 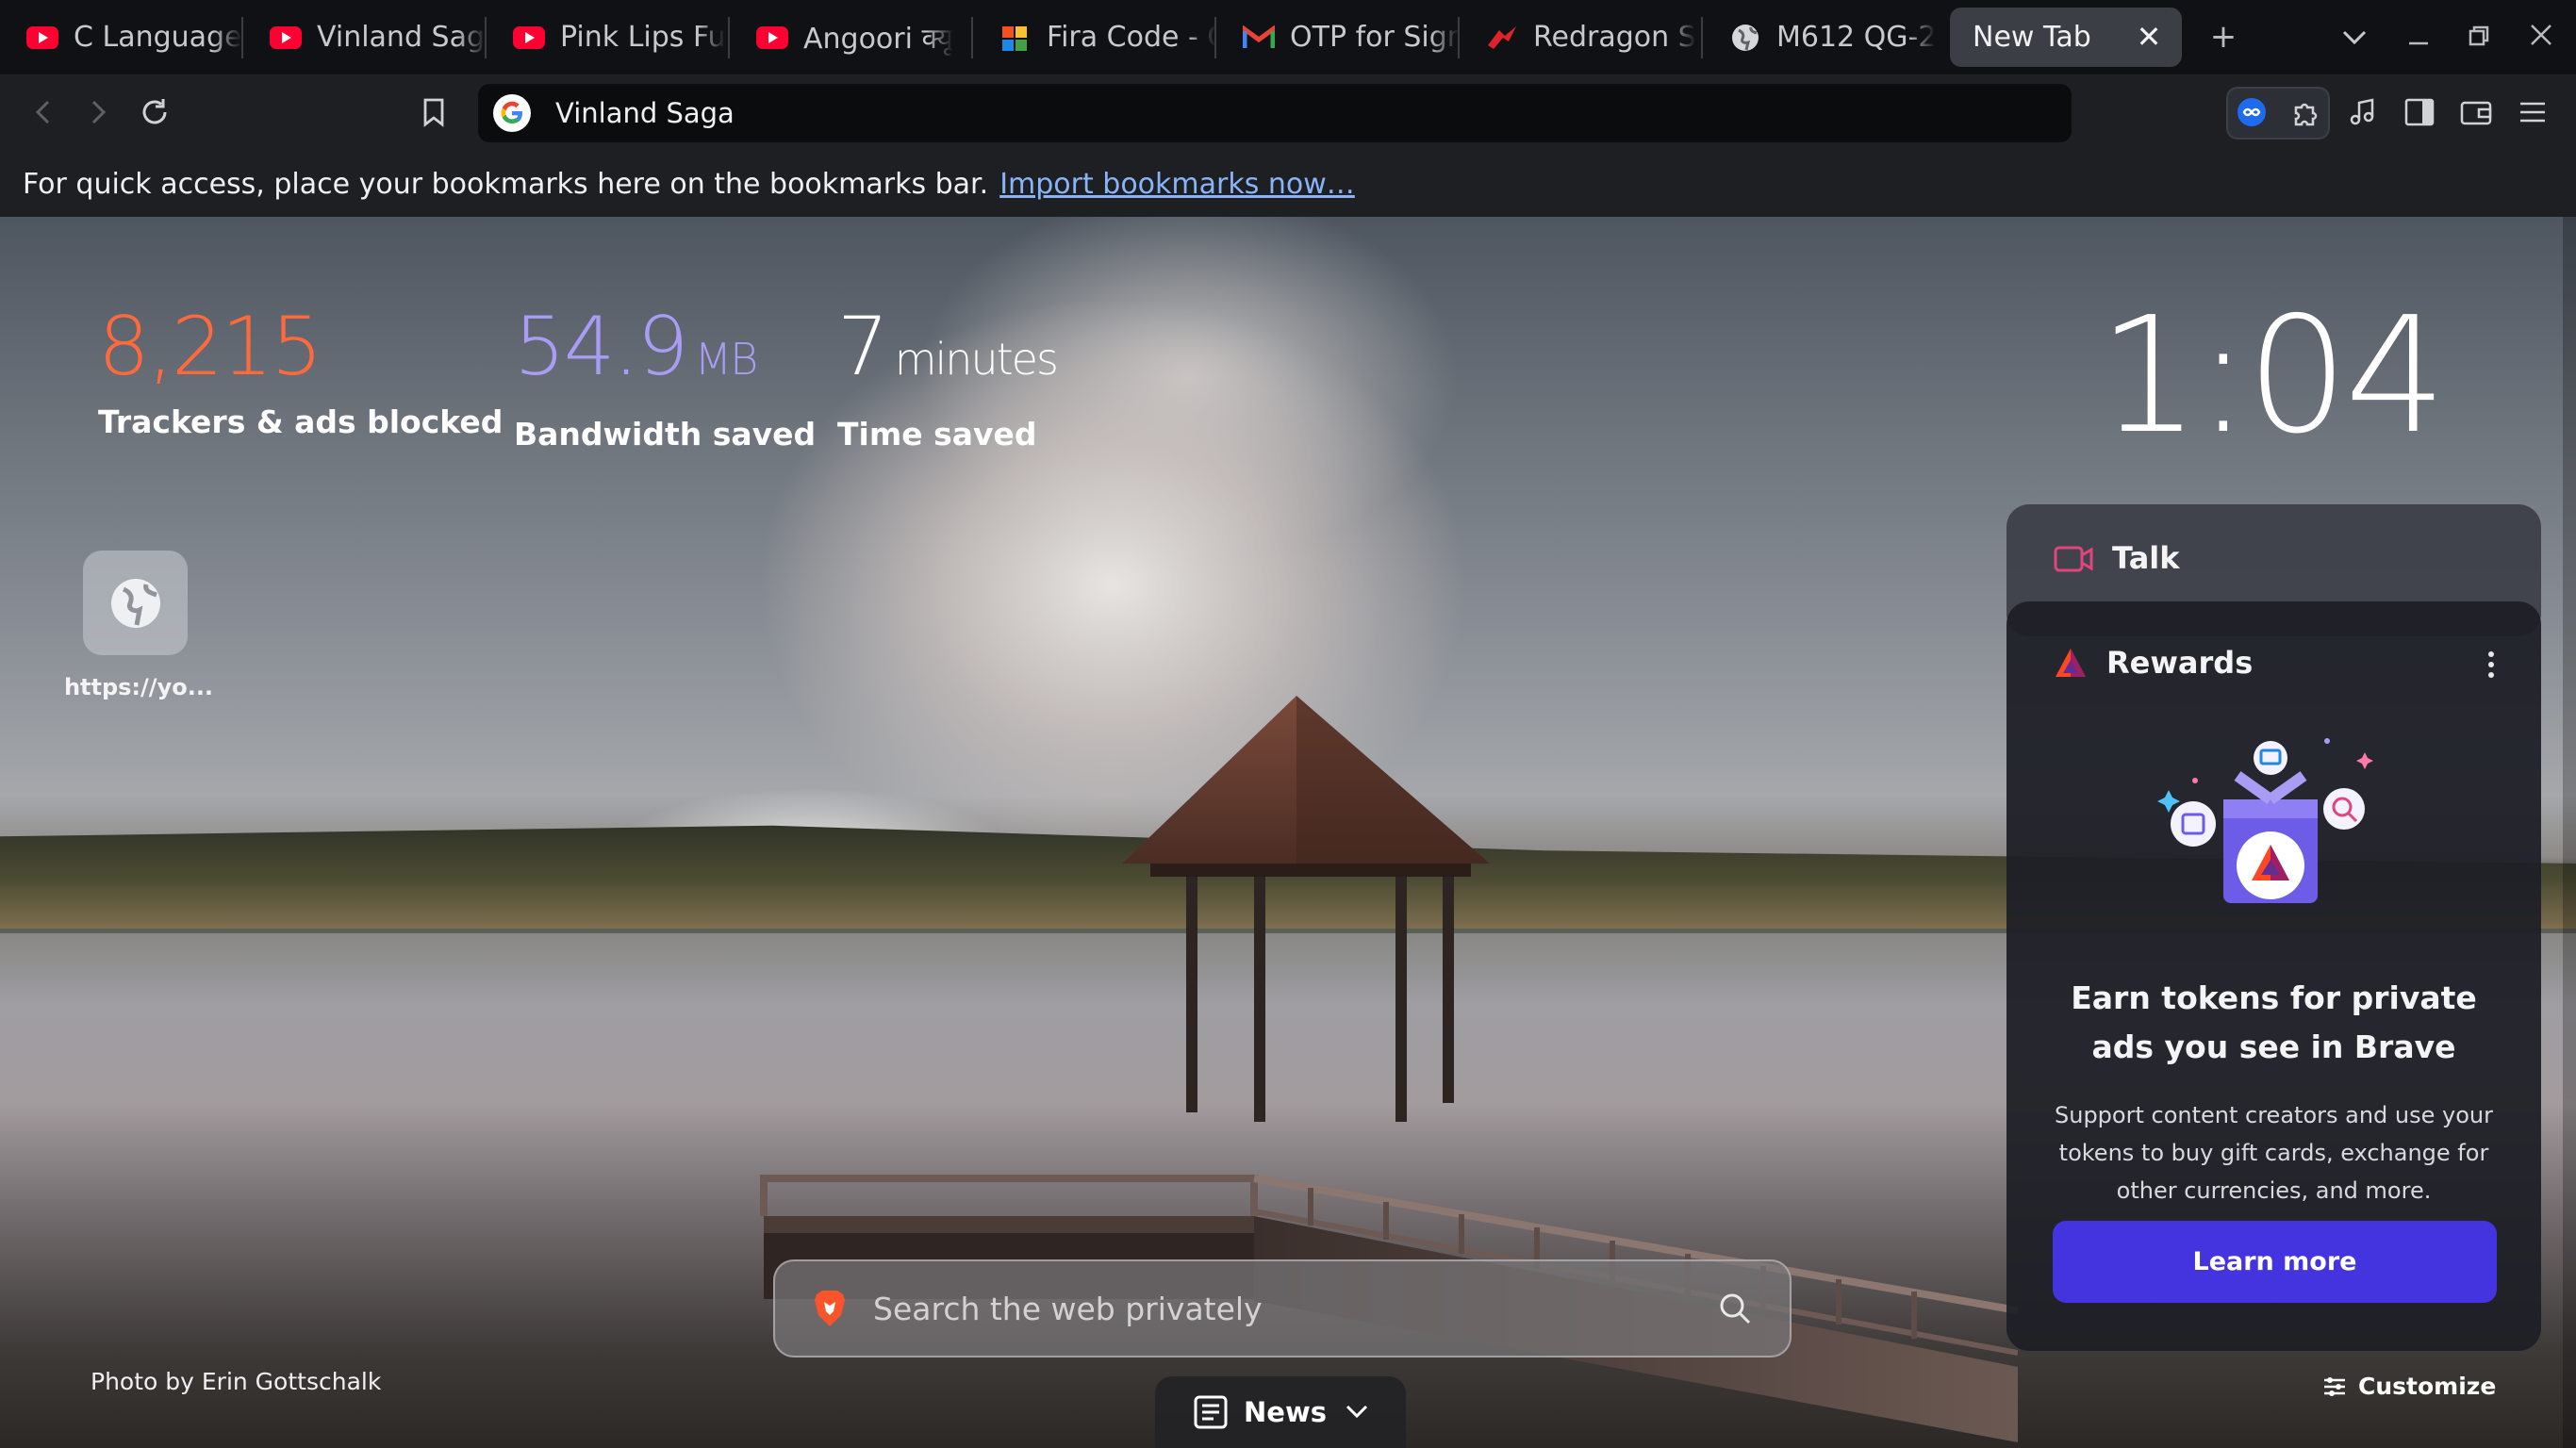 I want to click on bandwidth-unit: MB, so click(x=726, y=359).